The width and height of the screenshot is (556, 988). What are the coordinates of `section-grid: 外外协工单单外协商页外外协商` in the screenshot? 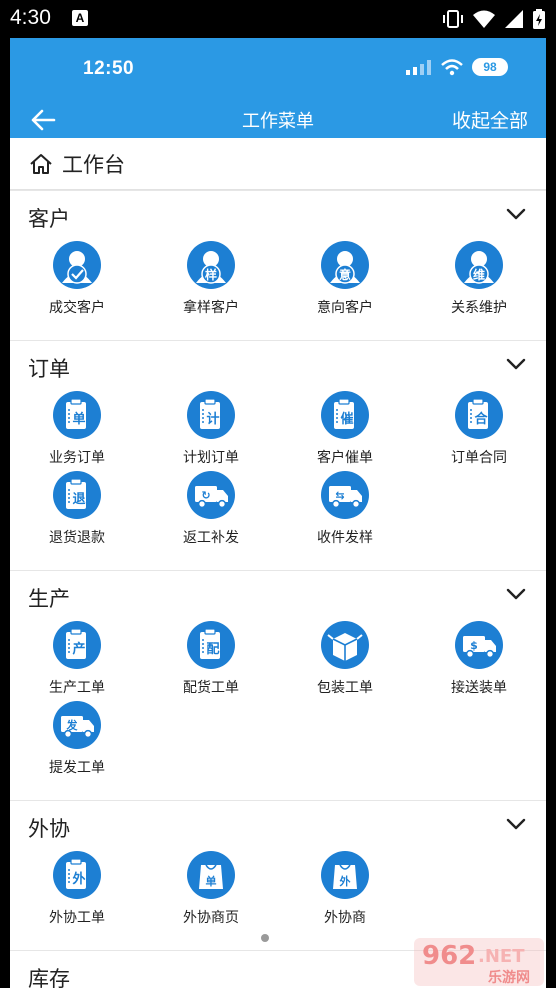 It's located at (278, 891).